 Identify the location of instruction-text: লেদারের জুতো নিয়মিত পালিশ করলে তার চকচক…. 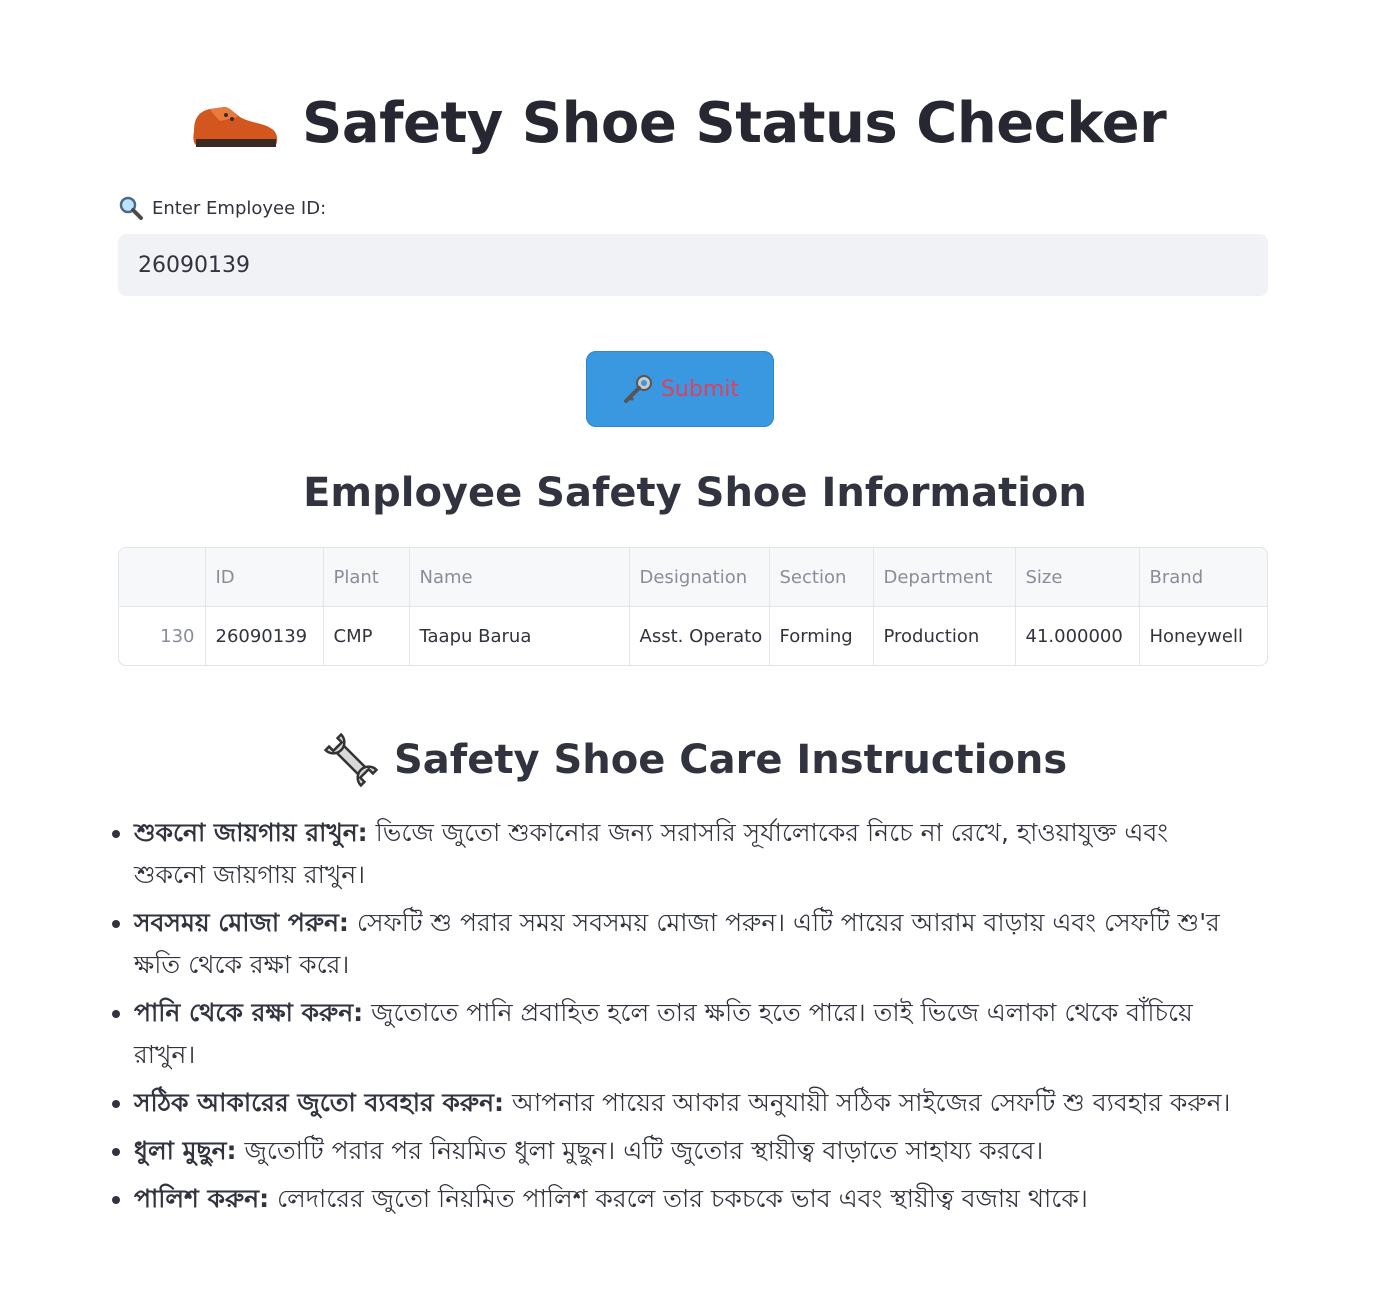
(678, 1198).